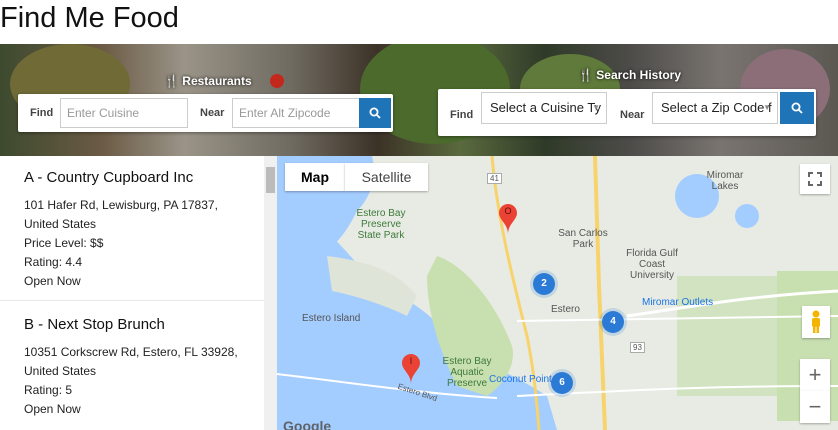 The height and width of the screenshot is (430, 838). I want to click on map-place-label: Miromar Lakes, so click(725, 181).